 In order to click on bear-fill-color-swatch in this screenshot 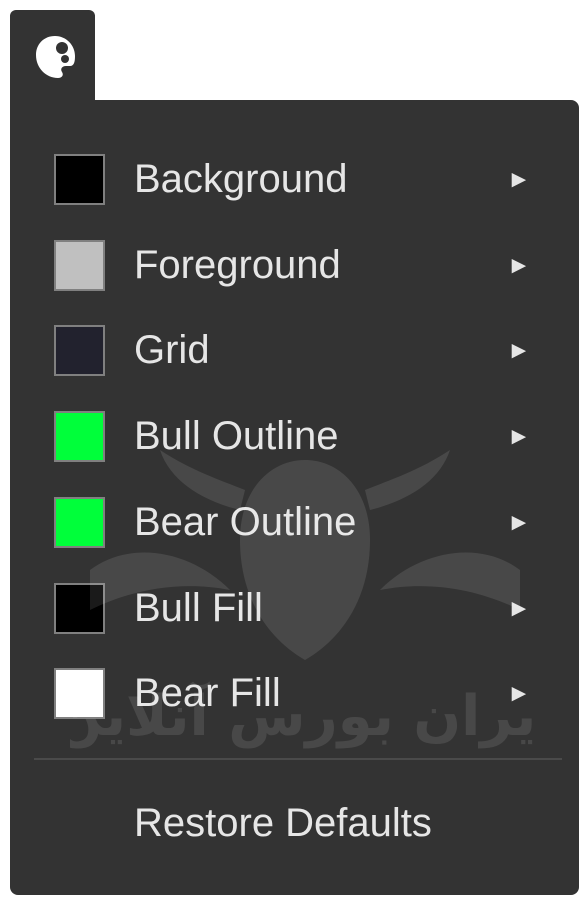, I will do `click(79, 693)`.